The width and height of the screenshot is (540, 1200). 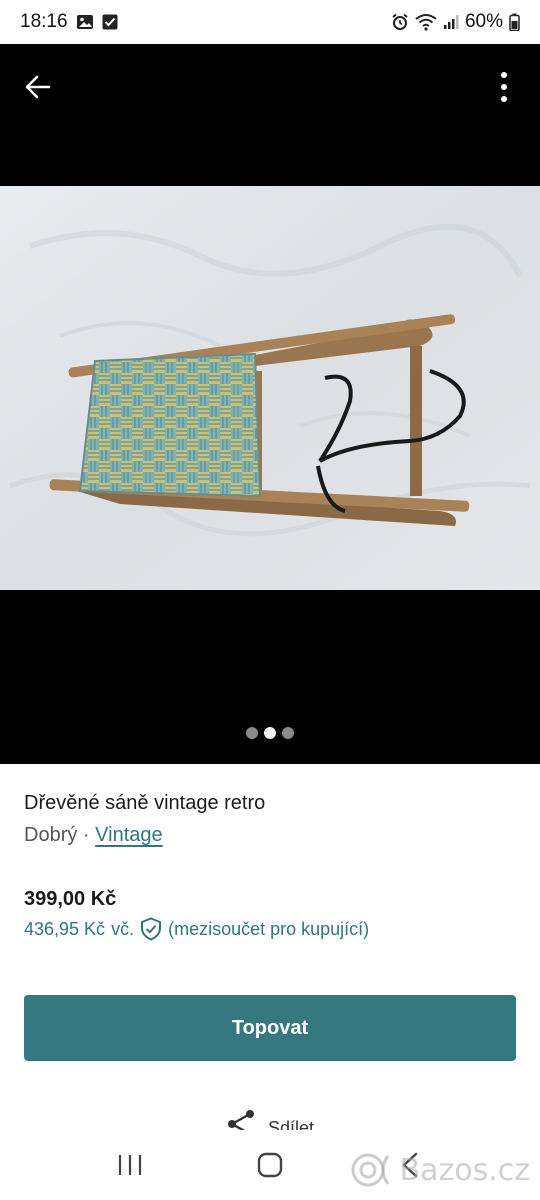 What do you see at coordinates (145, 803) in the screenshot?
I see `listing-title: Dřevěné sáně vintage retro` at bounding box center [145, 803].